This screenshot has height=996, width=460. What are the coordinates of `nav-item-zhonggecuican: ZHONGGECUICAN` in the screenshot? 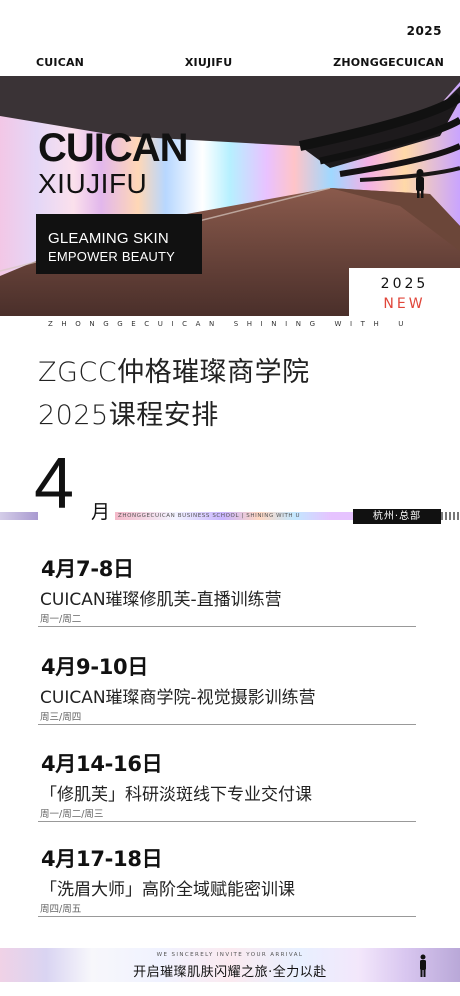 It's located at (388, 62).